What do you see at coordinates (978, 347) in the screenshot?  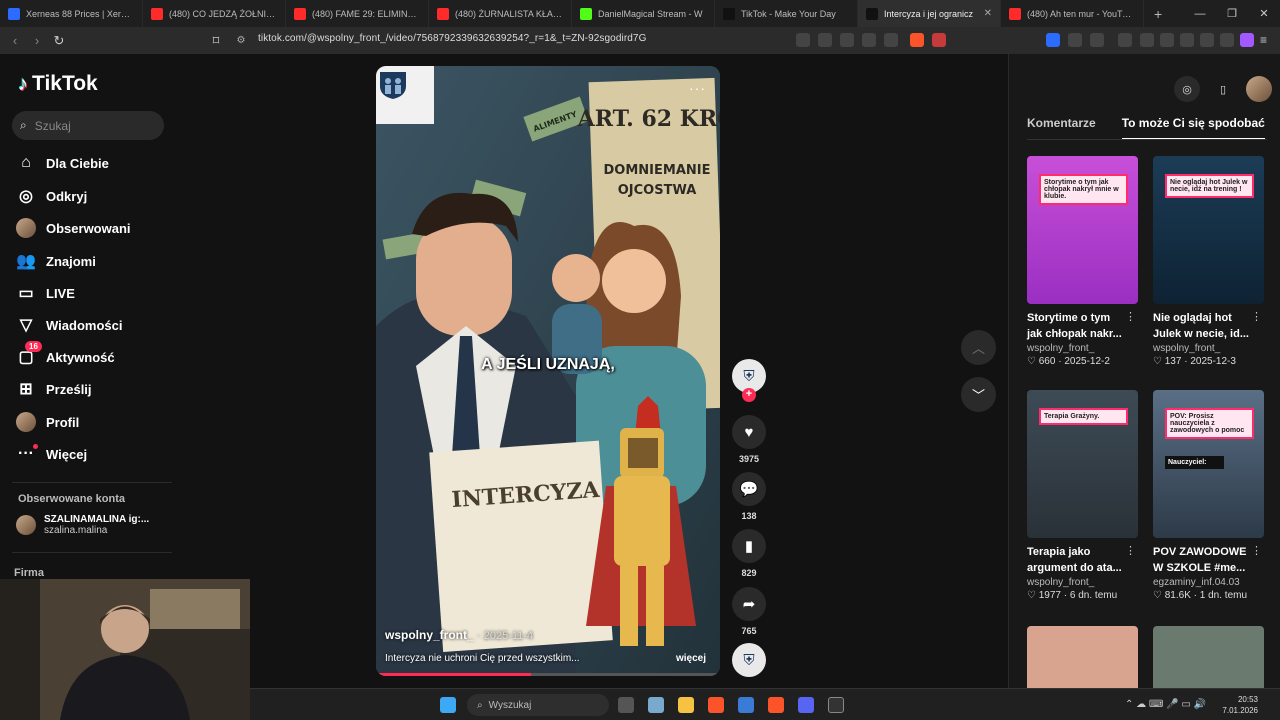 I see `previous-video-button: ︿` at bounding box center [978, 347].